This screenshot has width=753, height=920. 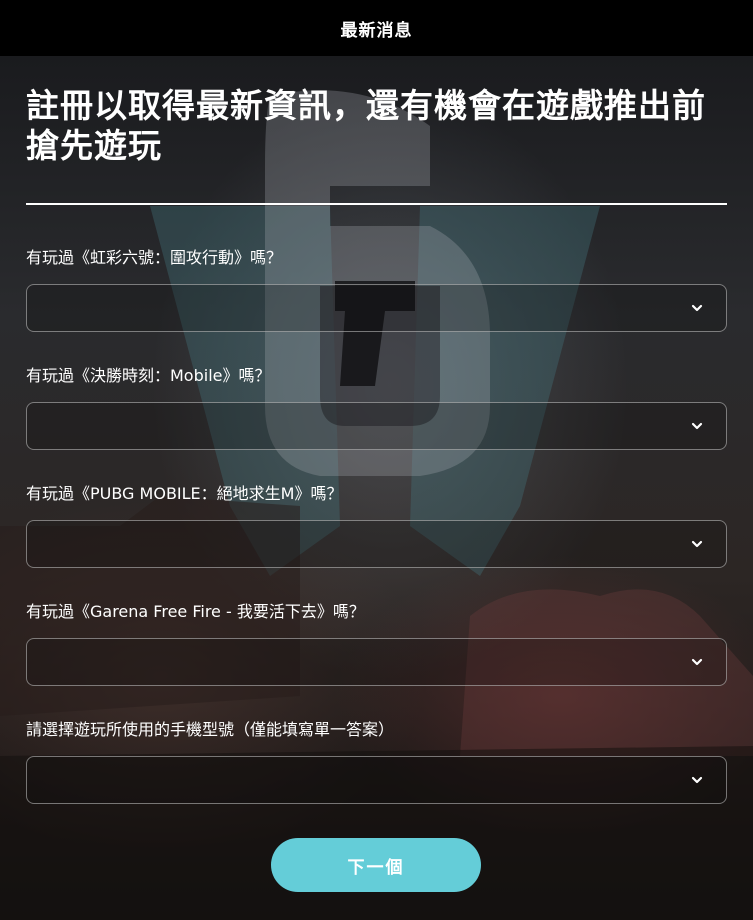 I want to click on question-label: 請選擇遊玩所使用的手機型號（僅能填寫單一答案）, so click(x=210, y=729).